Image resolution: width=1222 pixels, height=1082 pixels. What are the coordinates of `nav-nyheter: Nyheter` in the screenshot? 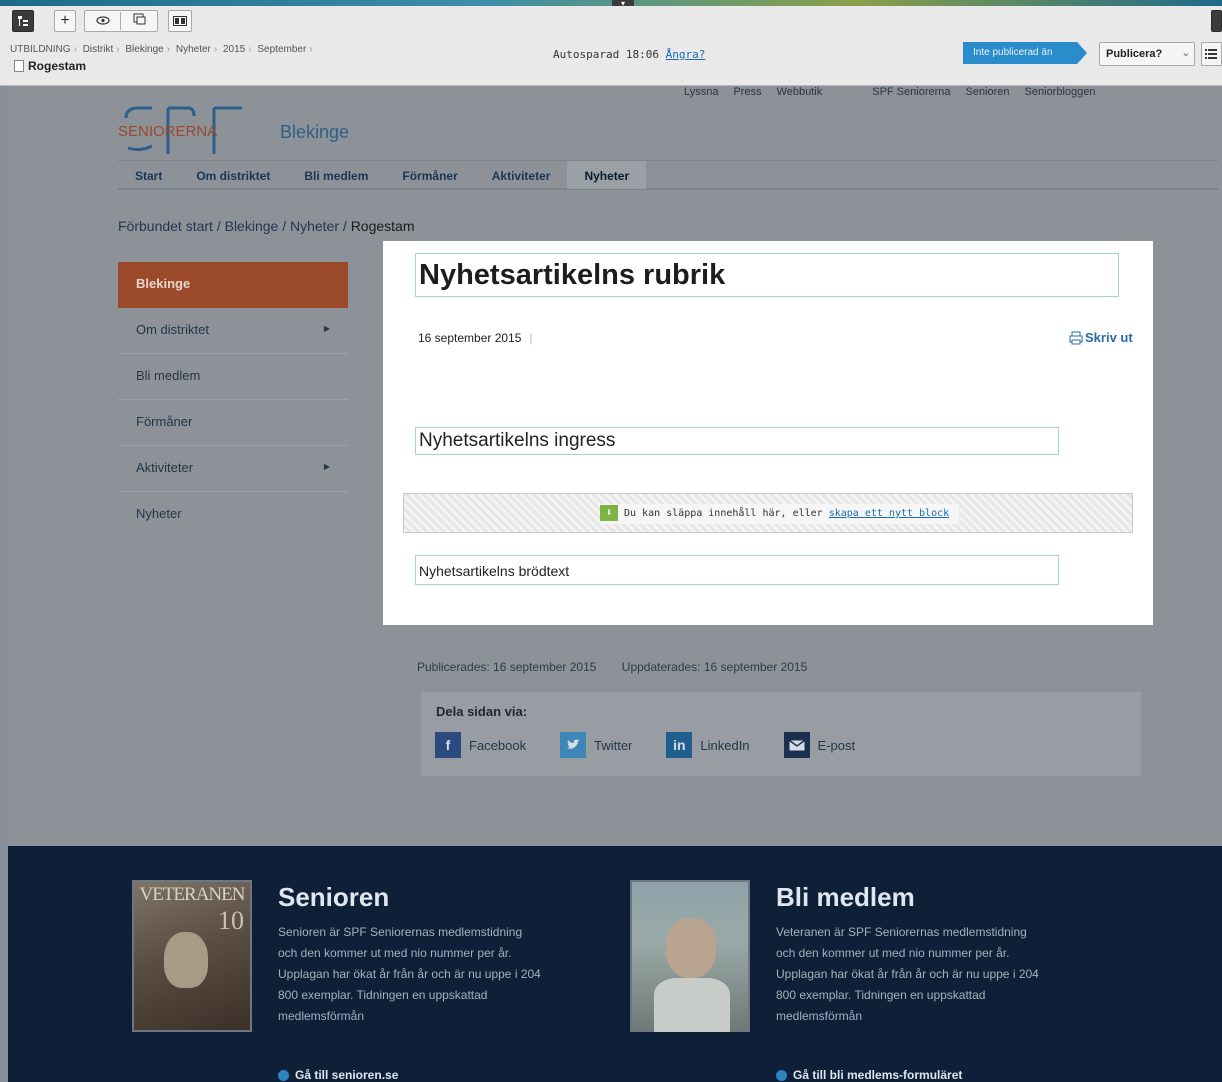 It's located at (607, 175).